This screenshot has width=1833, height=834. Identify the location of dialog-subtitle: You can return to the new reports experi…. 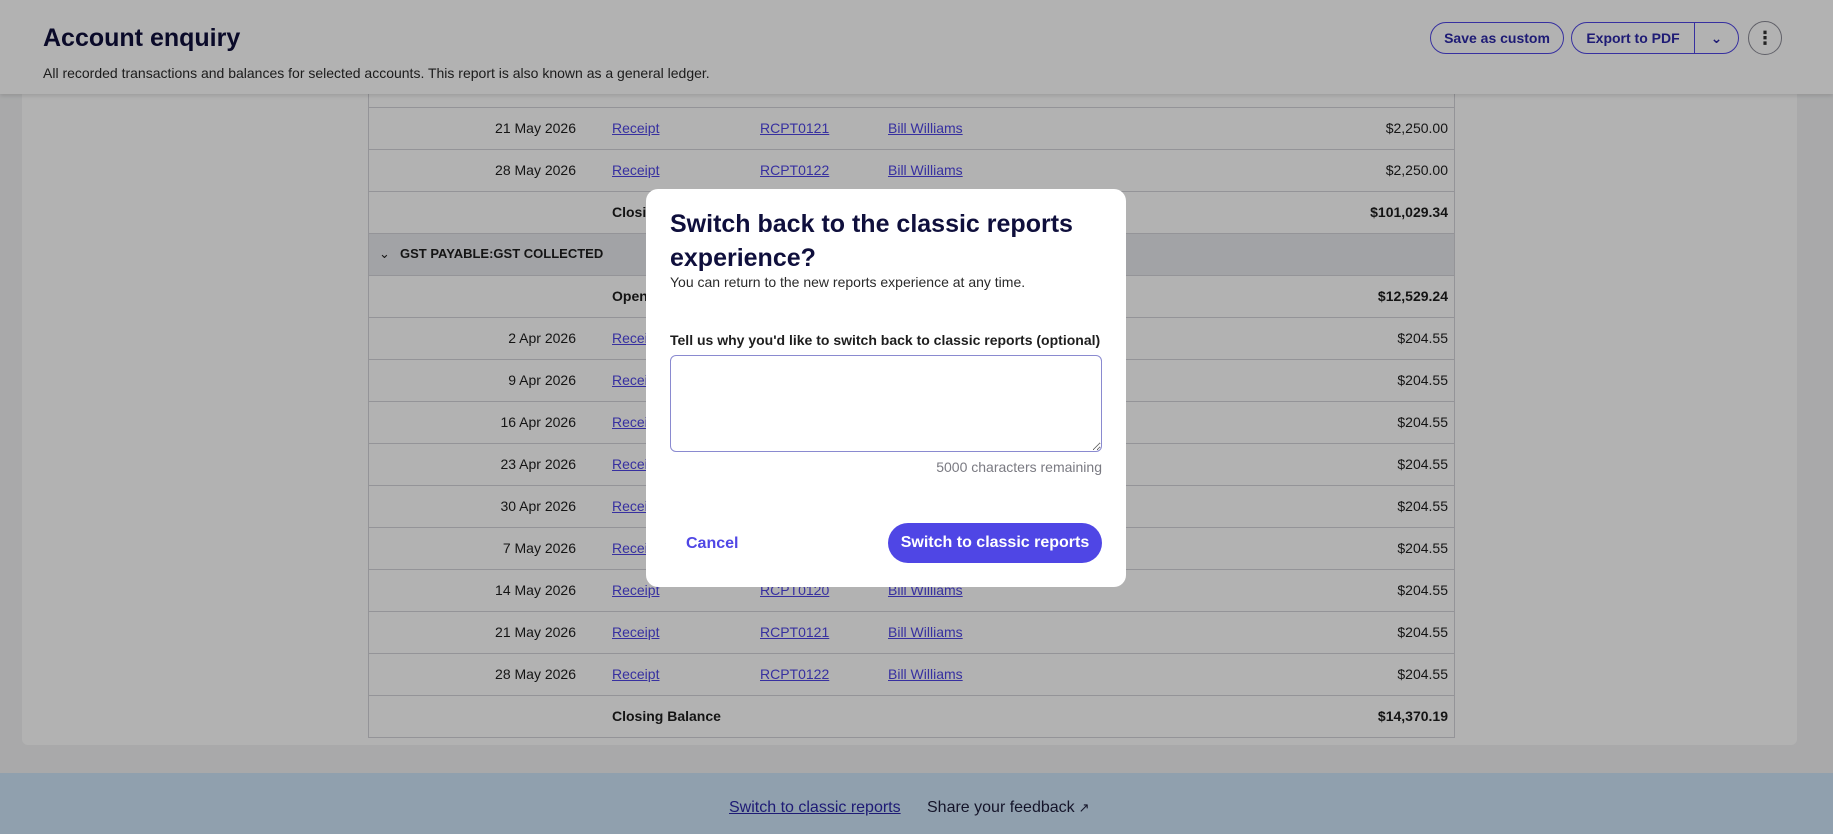
(848, 282).